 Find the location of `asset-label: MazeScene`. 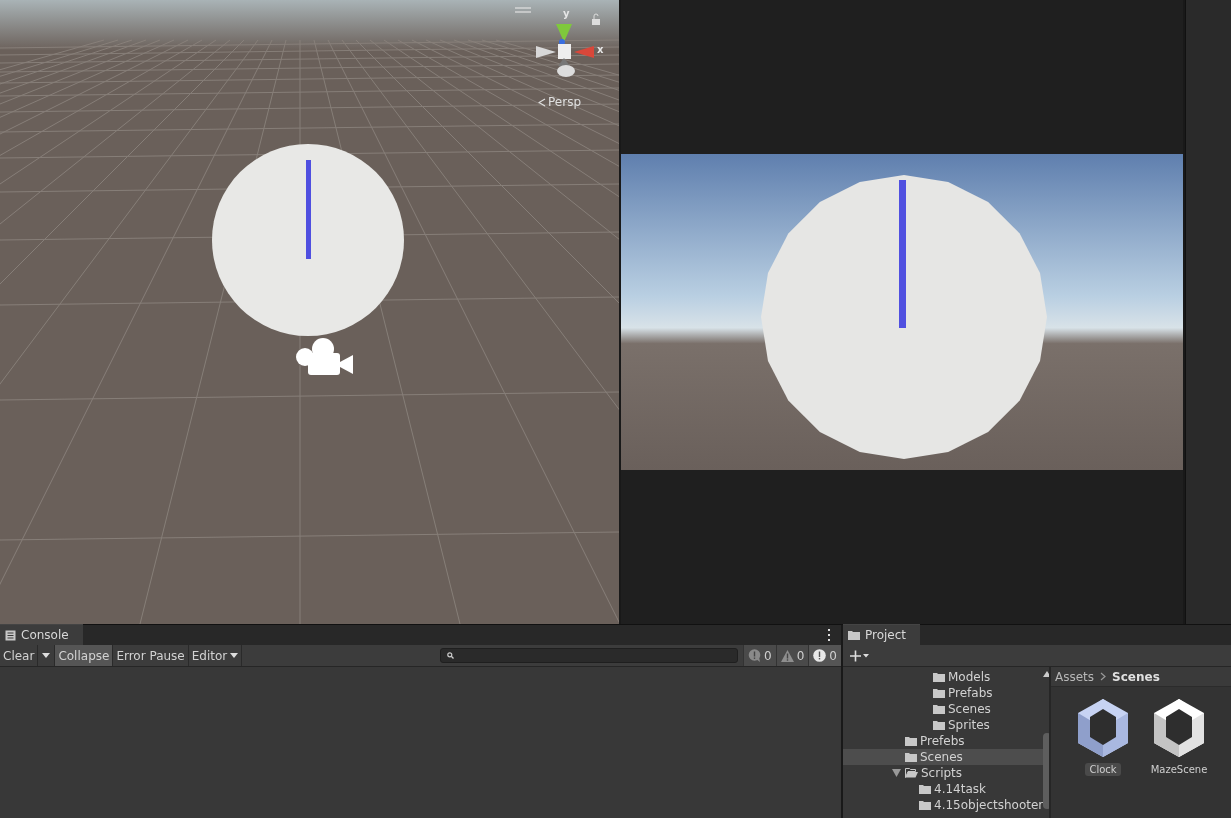

asset-label: MazeScene is located at coordinates (1179, 769).